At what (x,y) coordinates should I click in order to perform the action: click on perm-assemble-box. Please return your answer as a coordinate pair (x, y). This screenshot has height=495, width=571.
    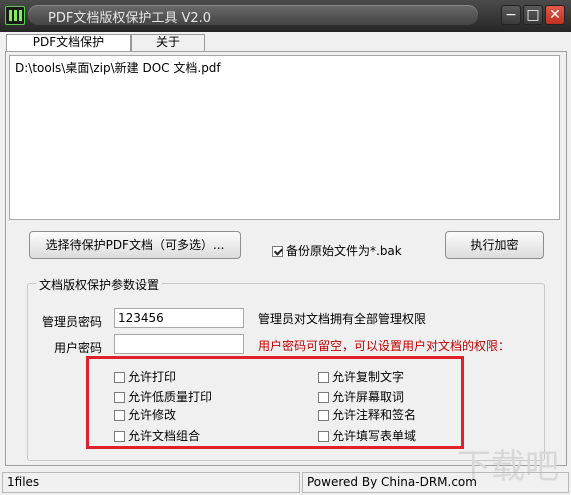
    Looking at the image, I should click on (119, 436).